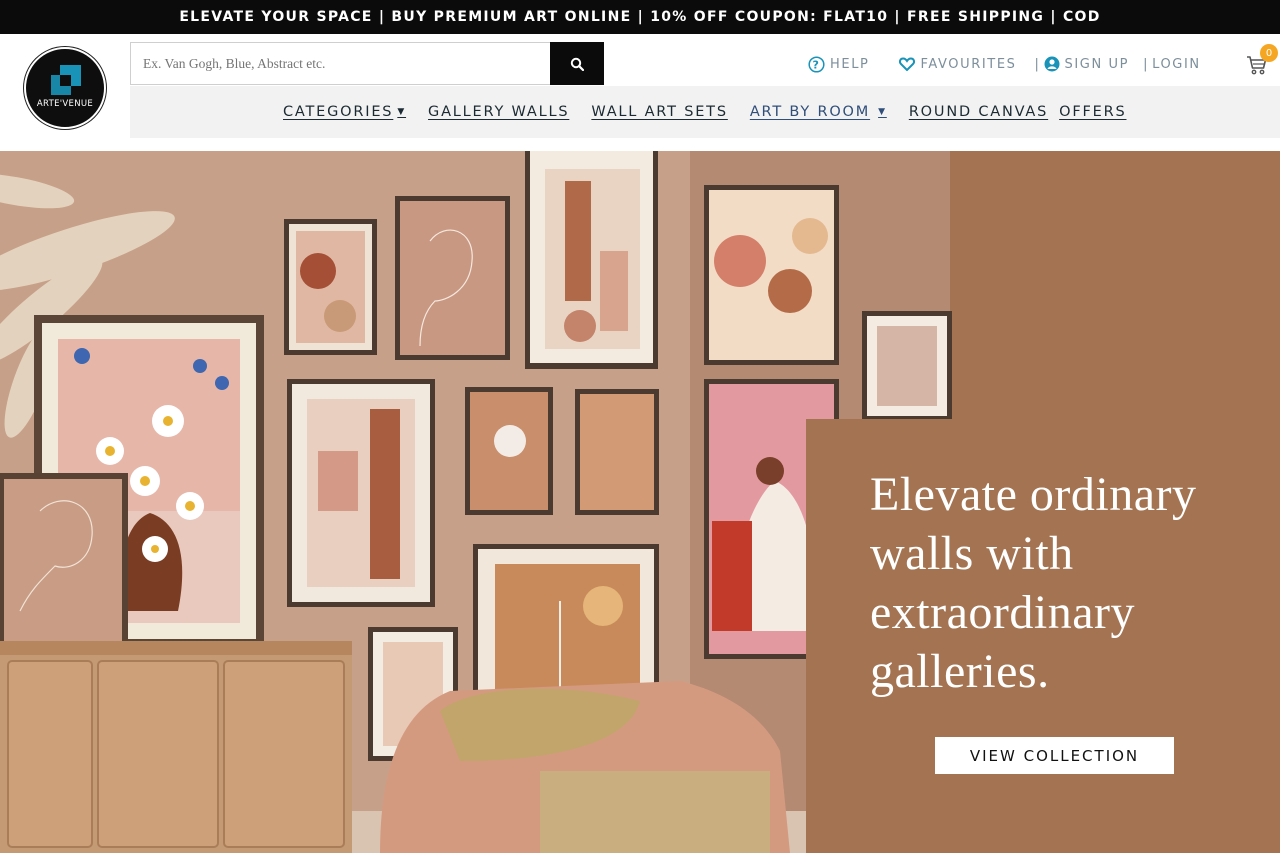  What do you see at coordinates (1097, 64) in the screenshot?
I see `sign-up-label: SIGN UP` at bounding box center [1097, 64].